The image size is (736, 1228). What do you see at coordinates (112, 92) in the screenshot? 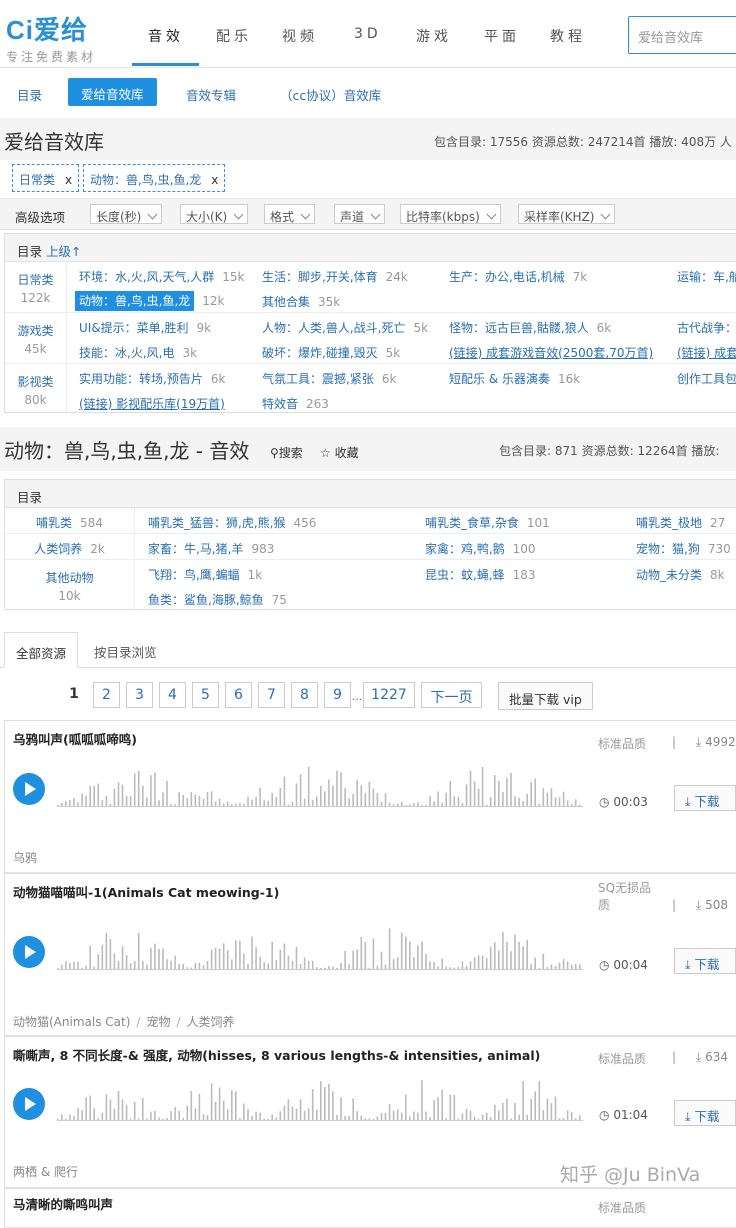
I see `subnav-sound-library: 爱给音效库` at bounding box center [112, 92].